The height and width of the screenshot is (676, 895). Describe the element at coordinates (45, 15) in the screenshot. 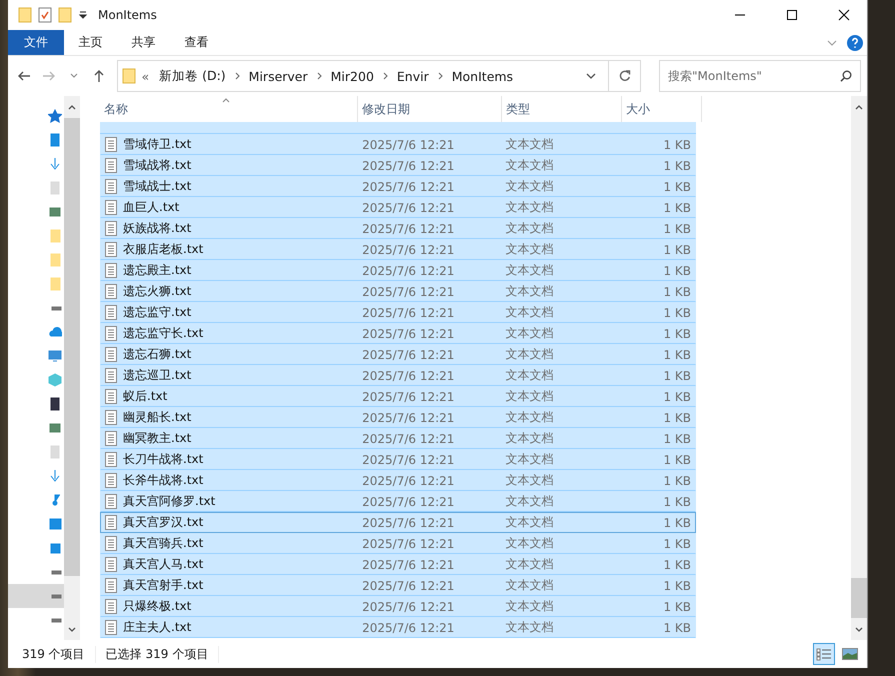

I see `properties-icon` at that location.